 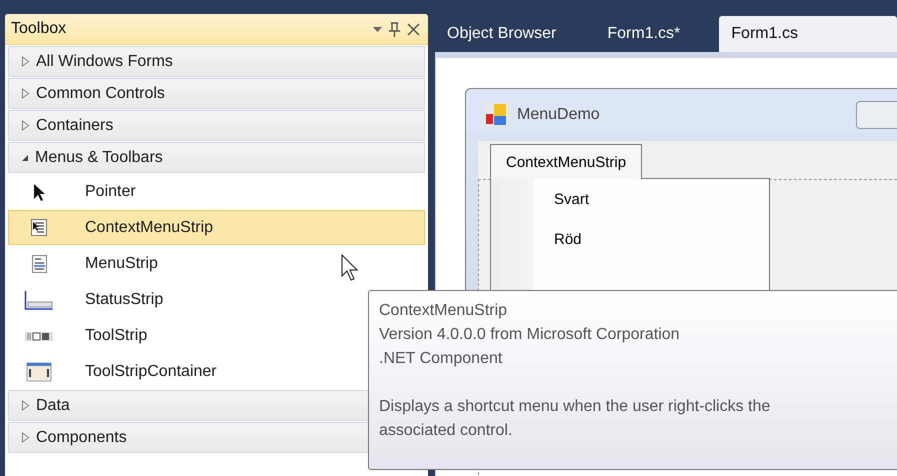 I want to click on close-icon, so click(x=413, y=29).